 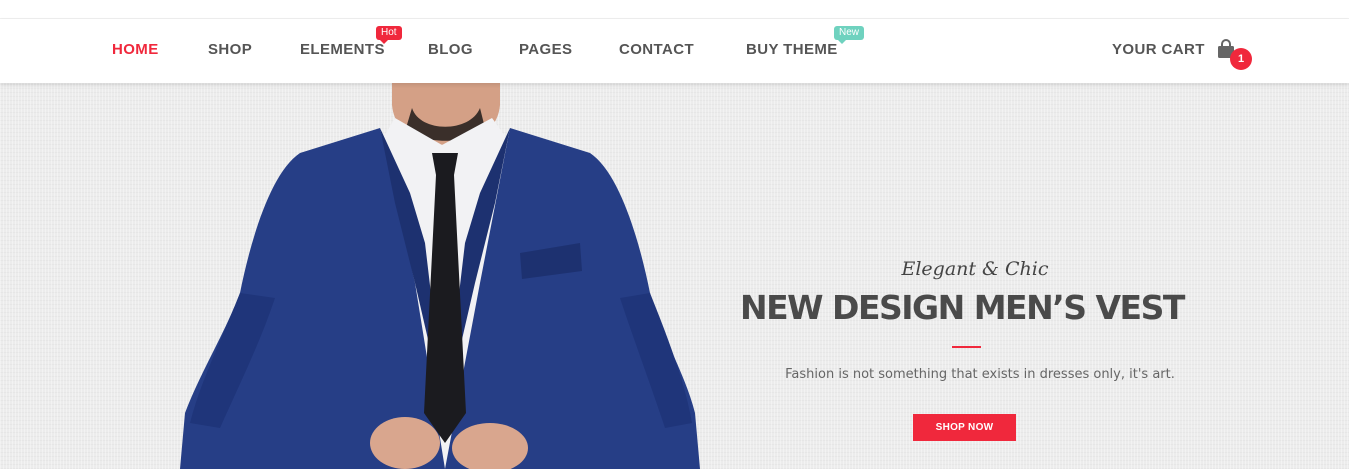 What do you see at coordinates (135, 49) in the screenshot?
I see `nav-home: HOME` at bounding box center [135, 49].